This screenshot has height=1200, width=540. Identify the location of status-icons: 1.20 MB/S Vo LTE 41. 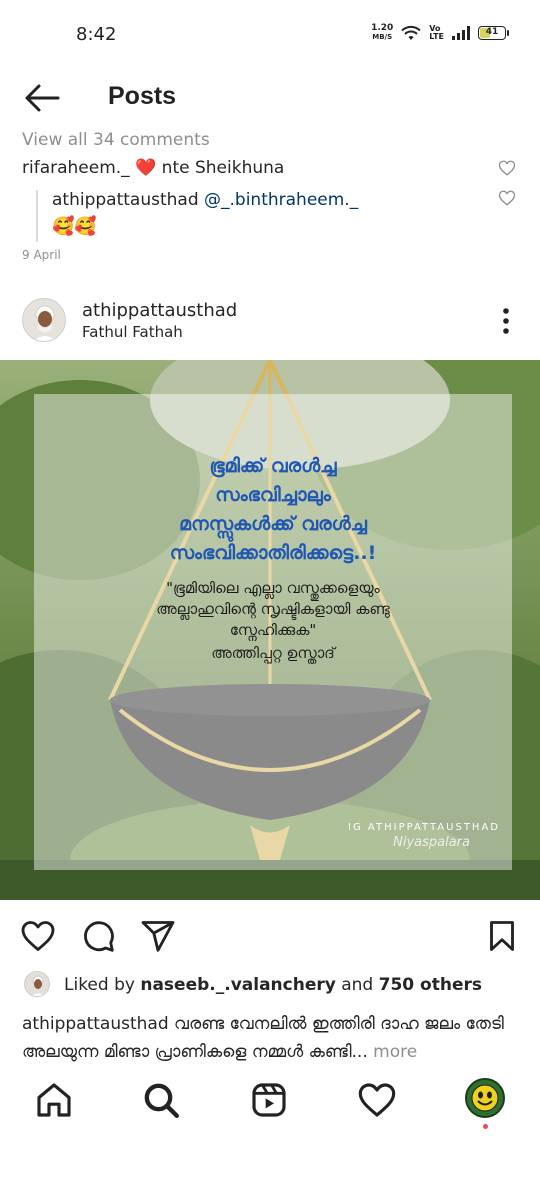
(440, 33).